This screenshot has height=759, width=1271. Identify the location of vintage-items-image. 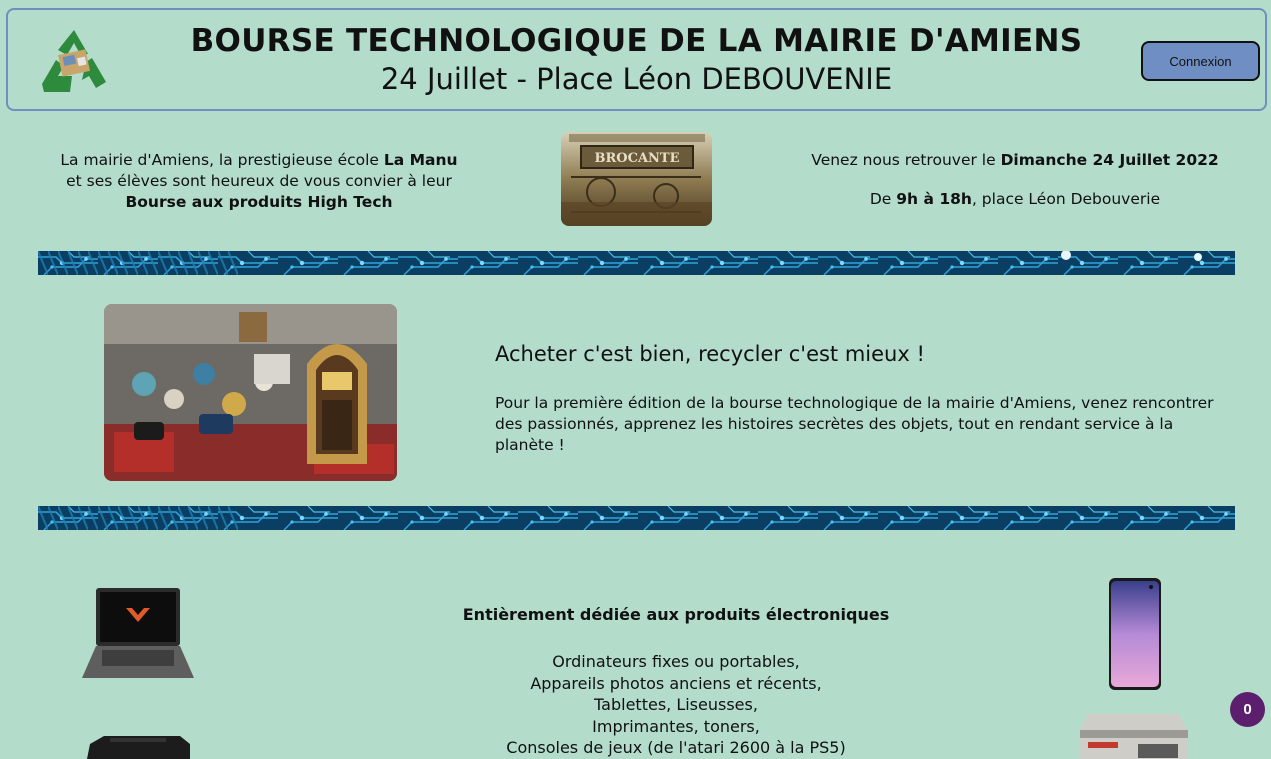
(250, 392).